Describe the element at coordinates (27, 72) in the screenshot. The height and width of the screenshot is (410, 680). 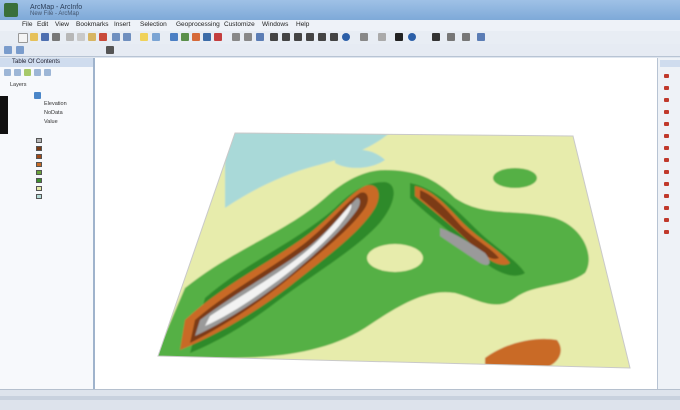
I see `list-by-visibility-icon` at that location.